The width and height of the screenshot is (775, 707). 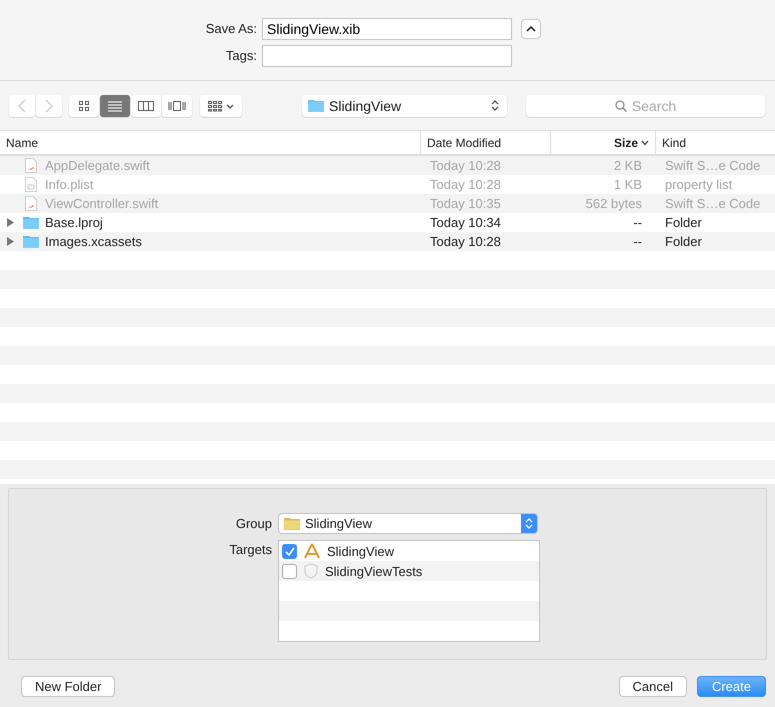 What do you see at coordinates (250, 550) in the screenshot?
I see `targets-label: Targets` at bounding box center [250, 550].